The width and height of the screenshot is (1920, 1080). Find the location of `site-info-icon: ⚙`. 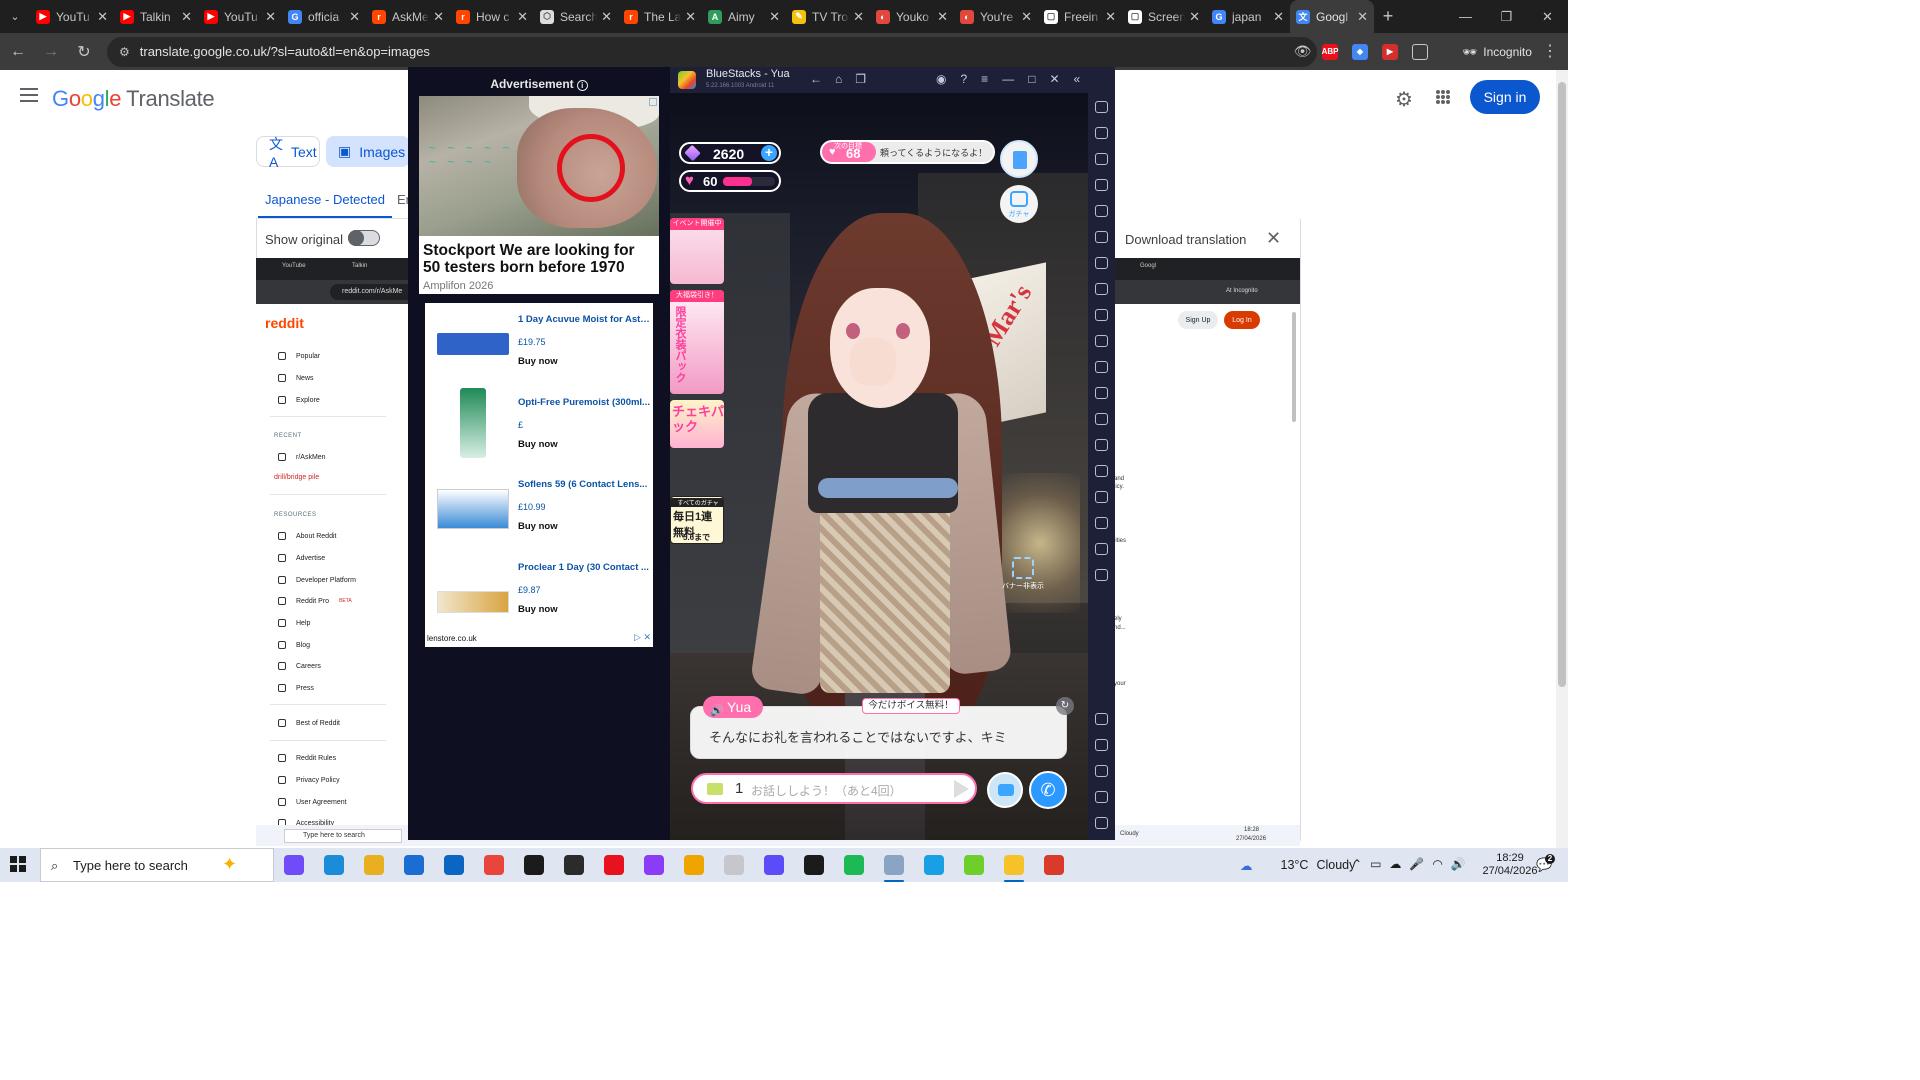

site-info-icon: ⚙ is located at coordinates (124, 52).